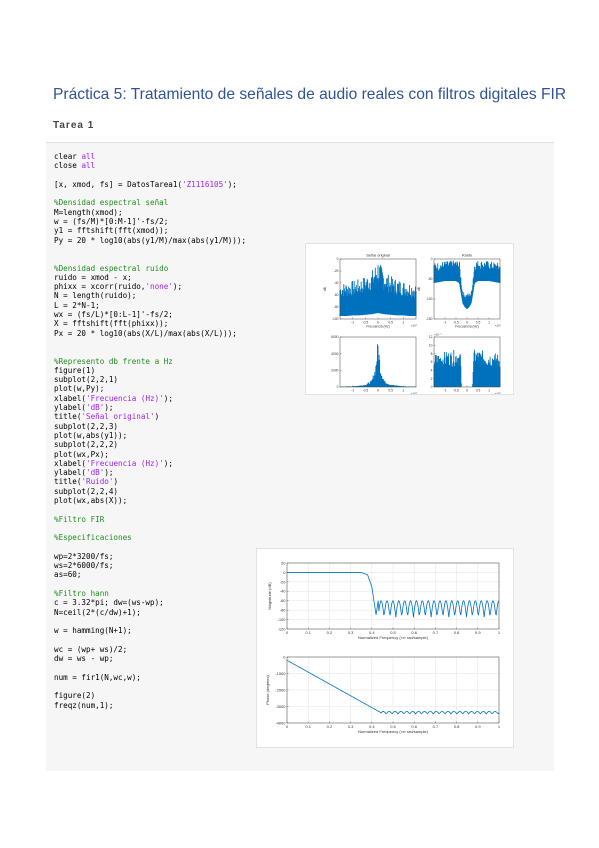 This screenshot has height=848, width=599. What do you see at coordinates (75, 370) in the screenshot?
I see `code-token: figure(1)` at bounding box center [75, 370].